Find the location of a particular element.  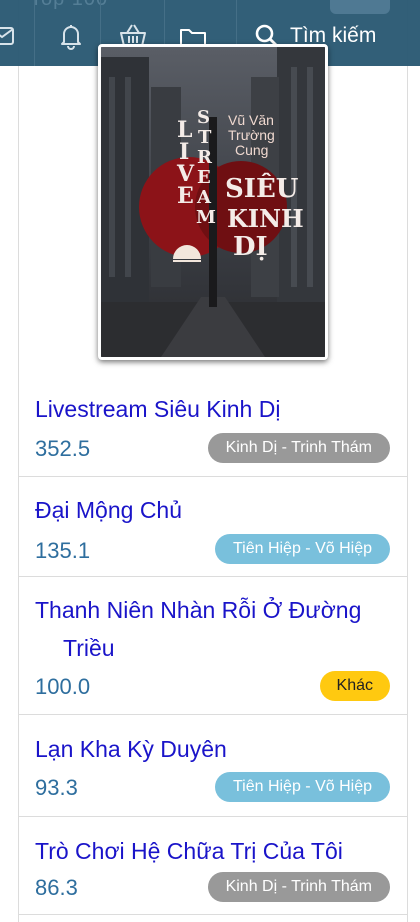

book-title-line: Thanh Niên Nhàn Rỗi Ở Đường is located at coordinates (198, 610).